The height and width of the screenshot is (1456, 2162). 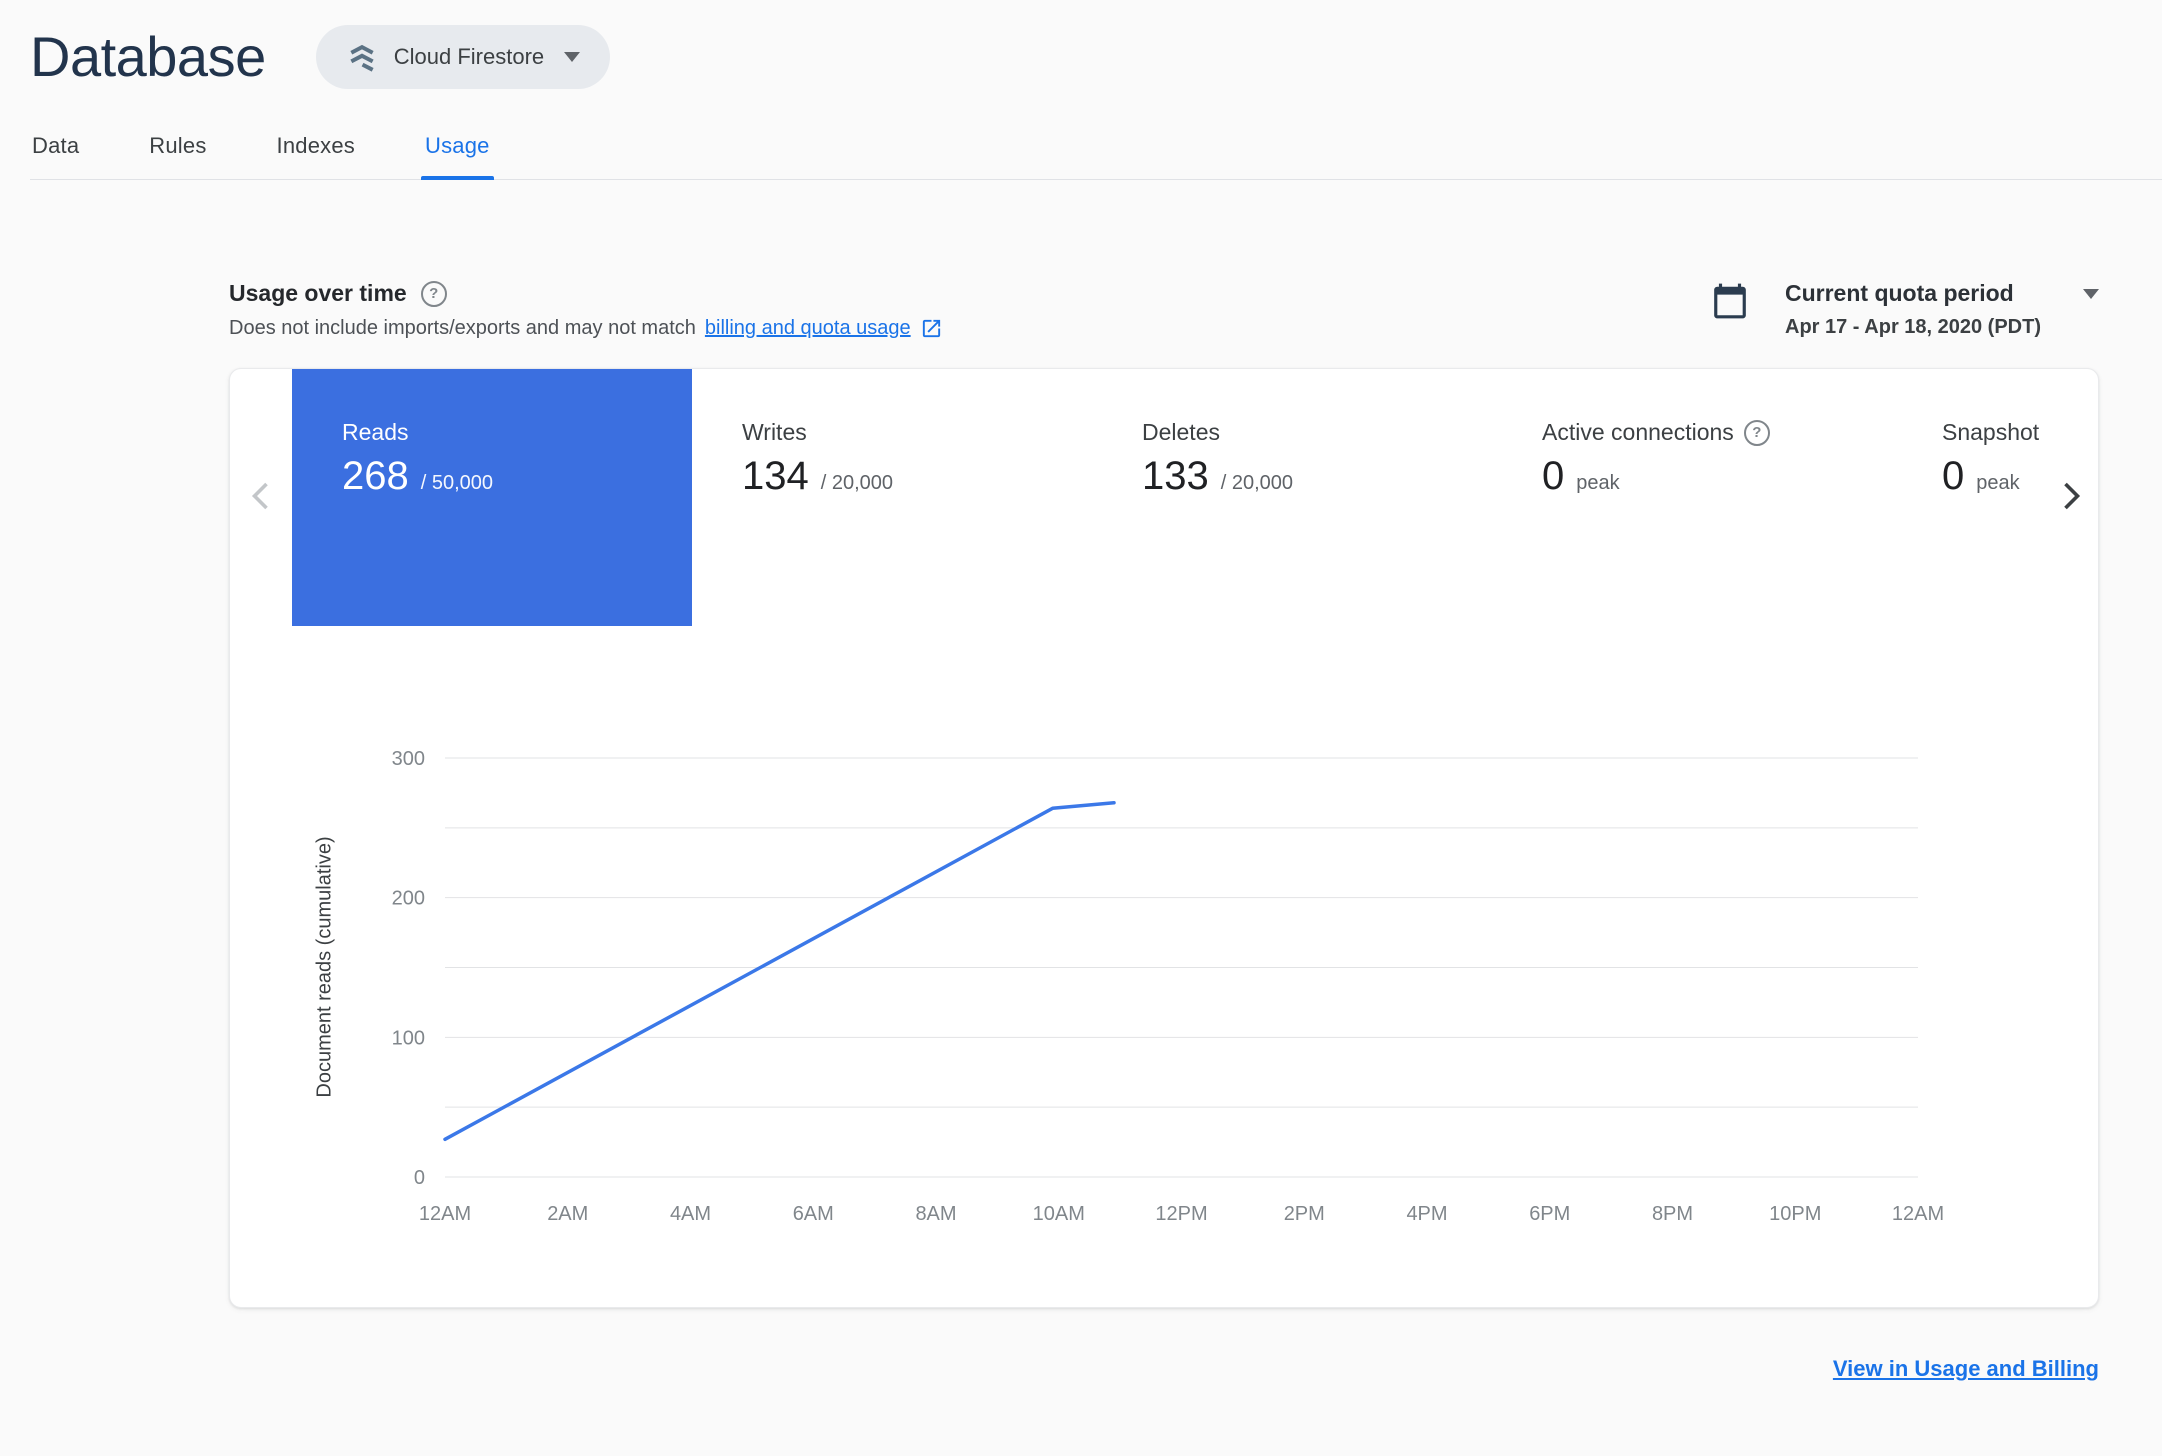 I want to click on caret-down-icon, so click(x=572, y=56).